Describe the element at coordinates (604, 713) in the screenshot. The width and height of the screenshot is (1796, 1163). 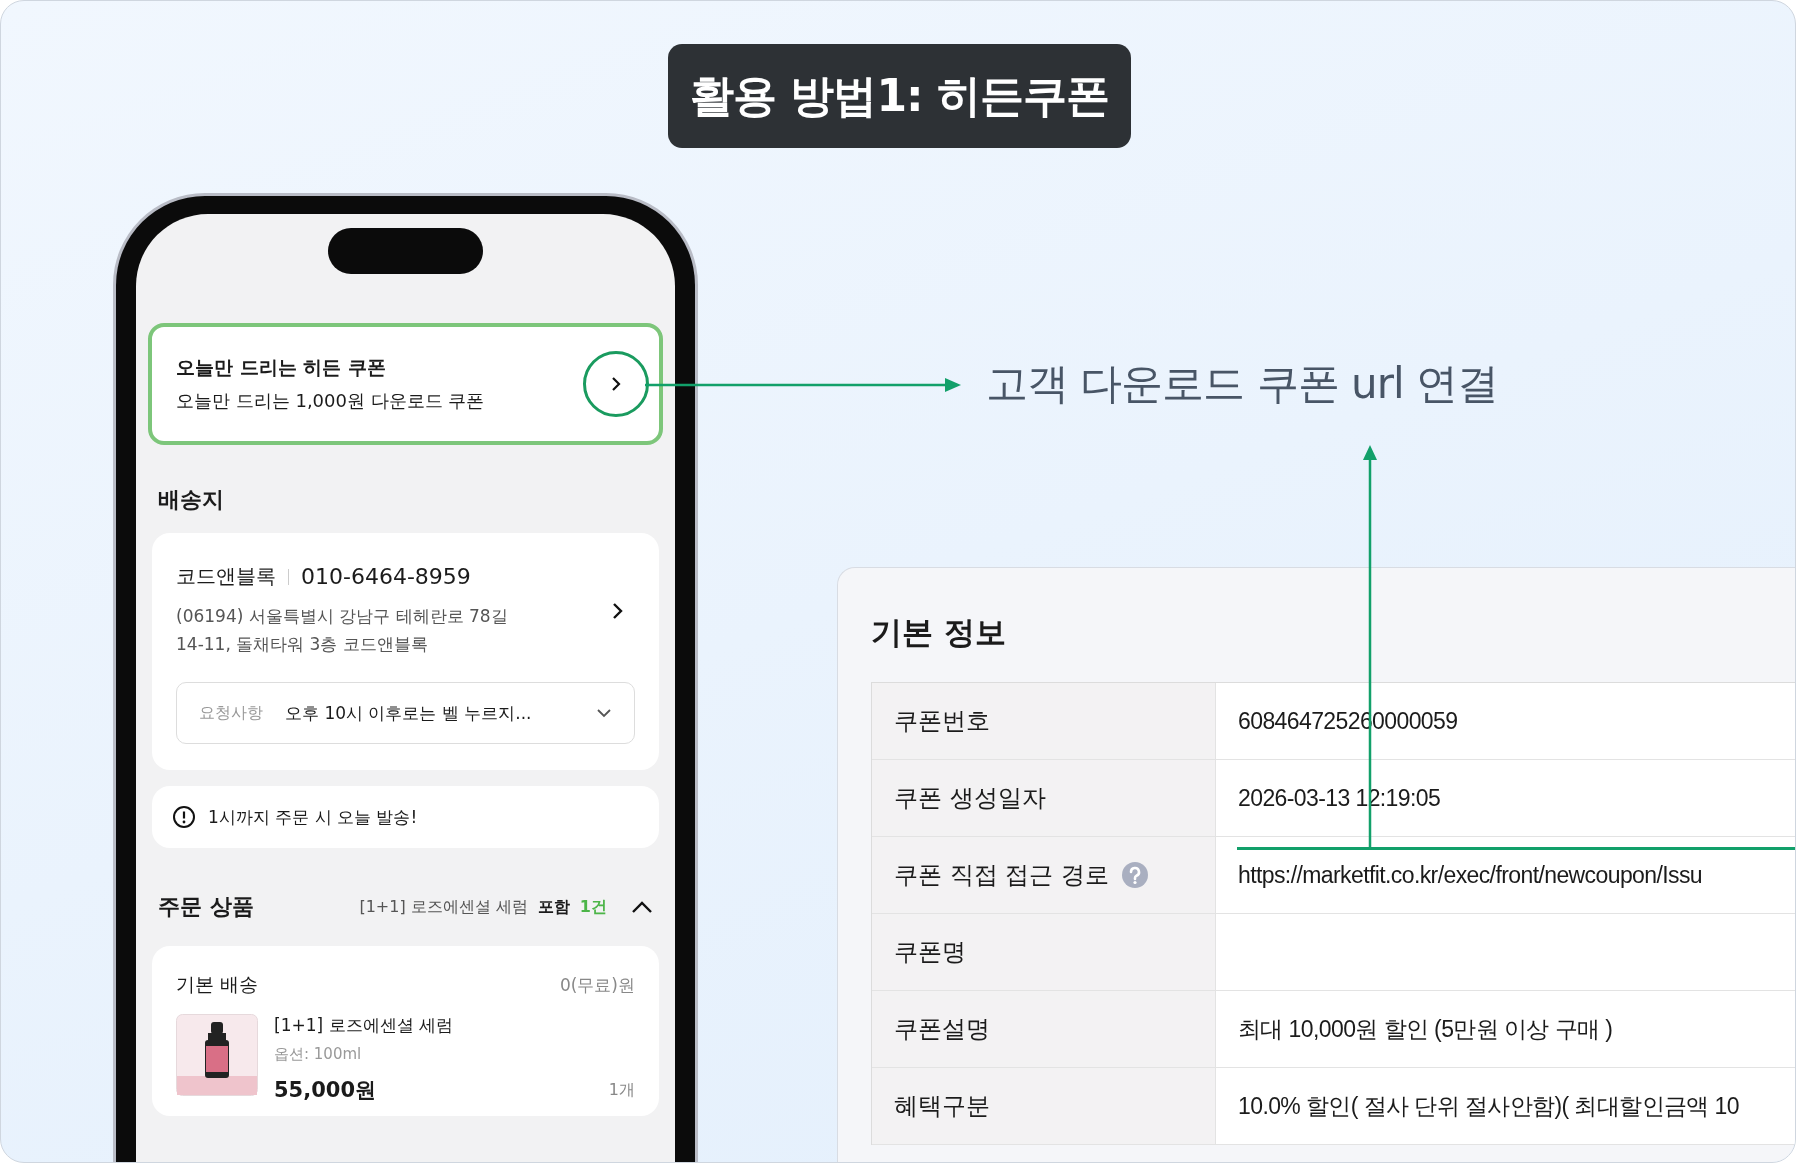
I see `chevron-down-icon` at that location.